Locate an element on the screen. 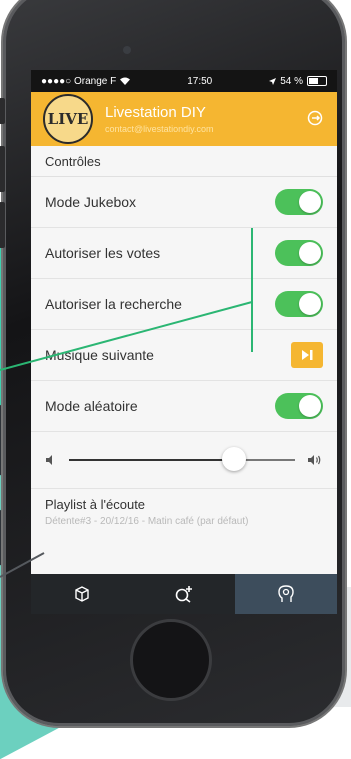  search-toggle is located at coordinates (299, 304).